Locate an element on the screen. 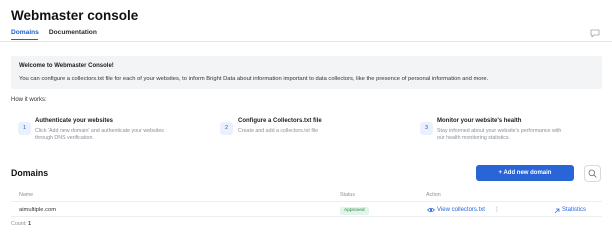 The width and height of the screenshot is (612, 245). domains-section-title: Domains is located at coordinates (30, 173).